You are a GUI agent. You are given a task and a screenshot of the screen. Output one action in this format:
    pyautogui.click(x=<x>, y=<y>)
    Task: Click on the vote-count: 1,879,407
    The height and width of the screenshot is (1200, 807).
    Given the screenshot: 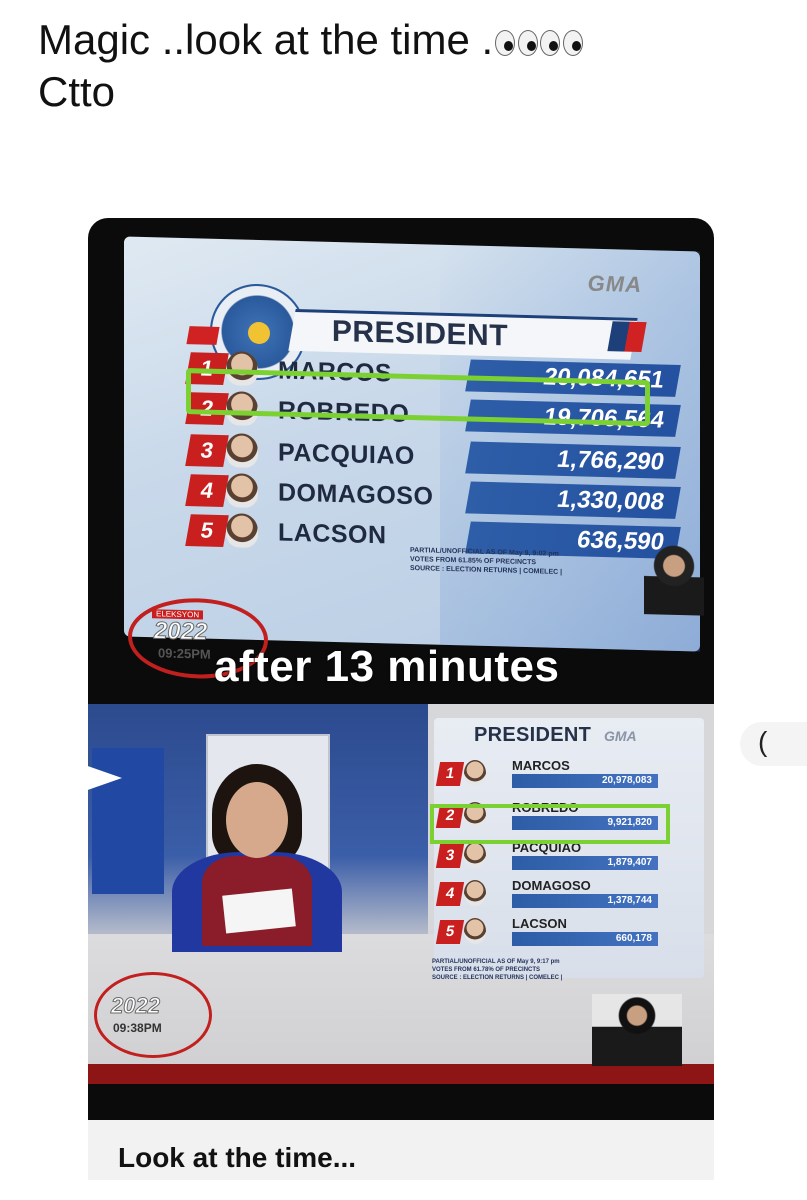 What is the action you would take?
    pyautogui.click(x=585, y=863)
    